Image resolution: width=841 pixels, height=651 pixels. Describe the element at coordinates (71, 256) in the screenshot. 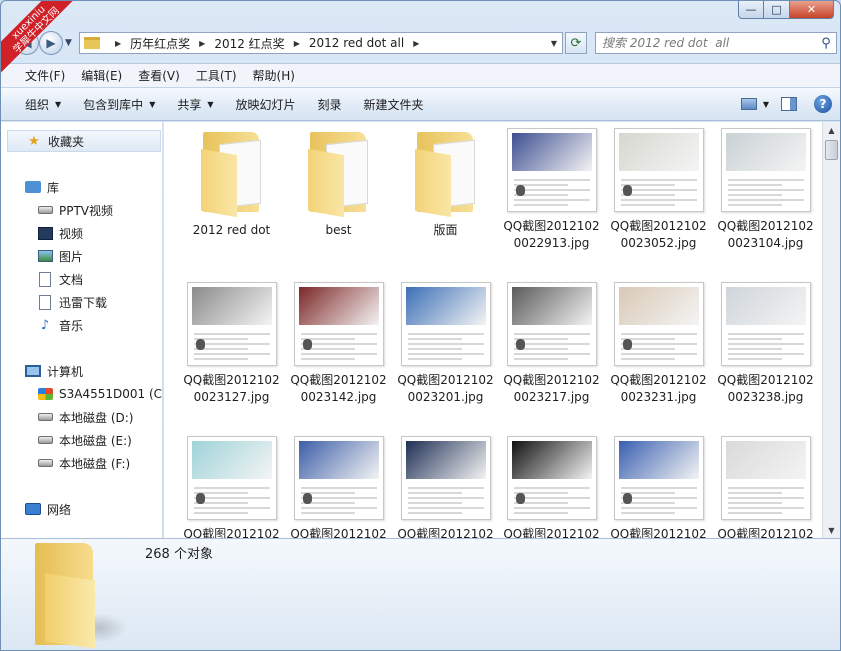

I see `nav-library-label: 图片` at that location.